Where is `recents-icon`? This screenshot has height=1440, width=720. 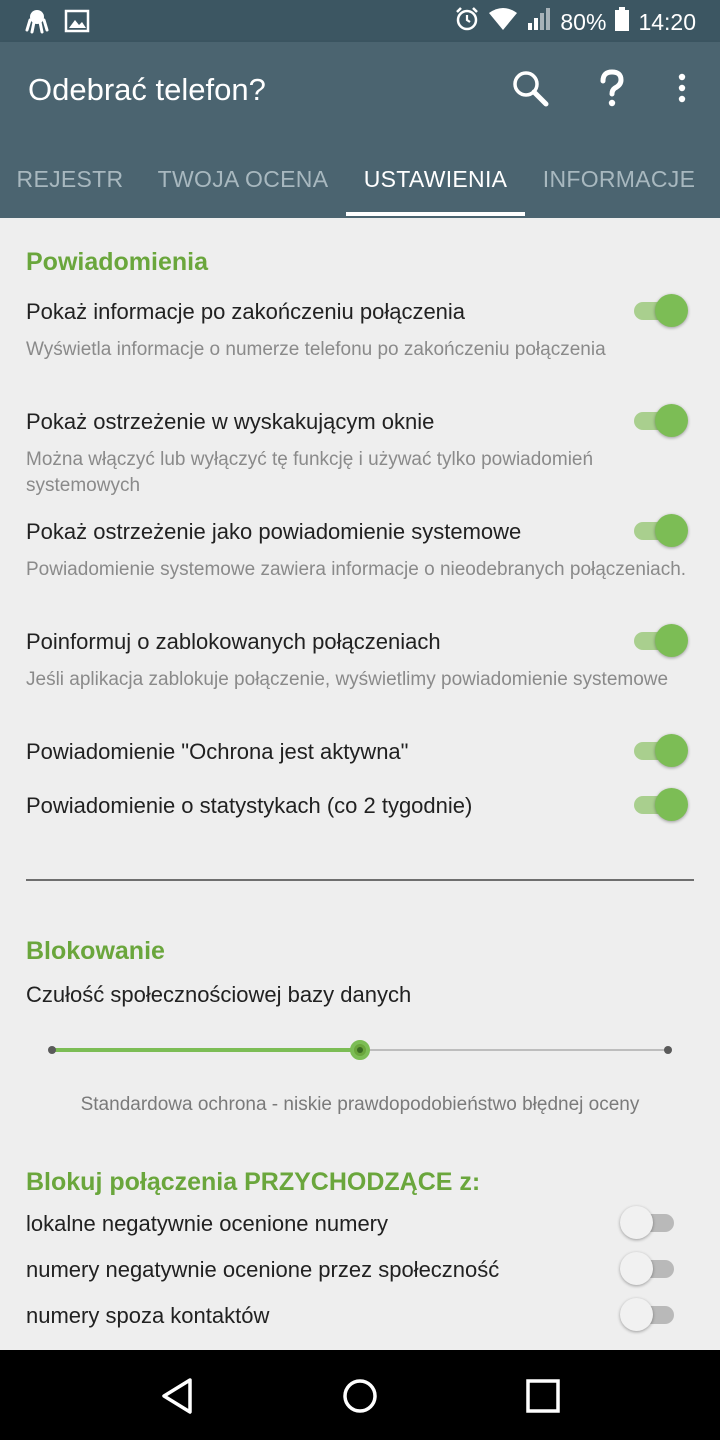
recents-icon is located at coordinates (543, 1396).